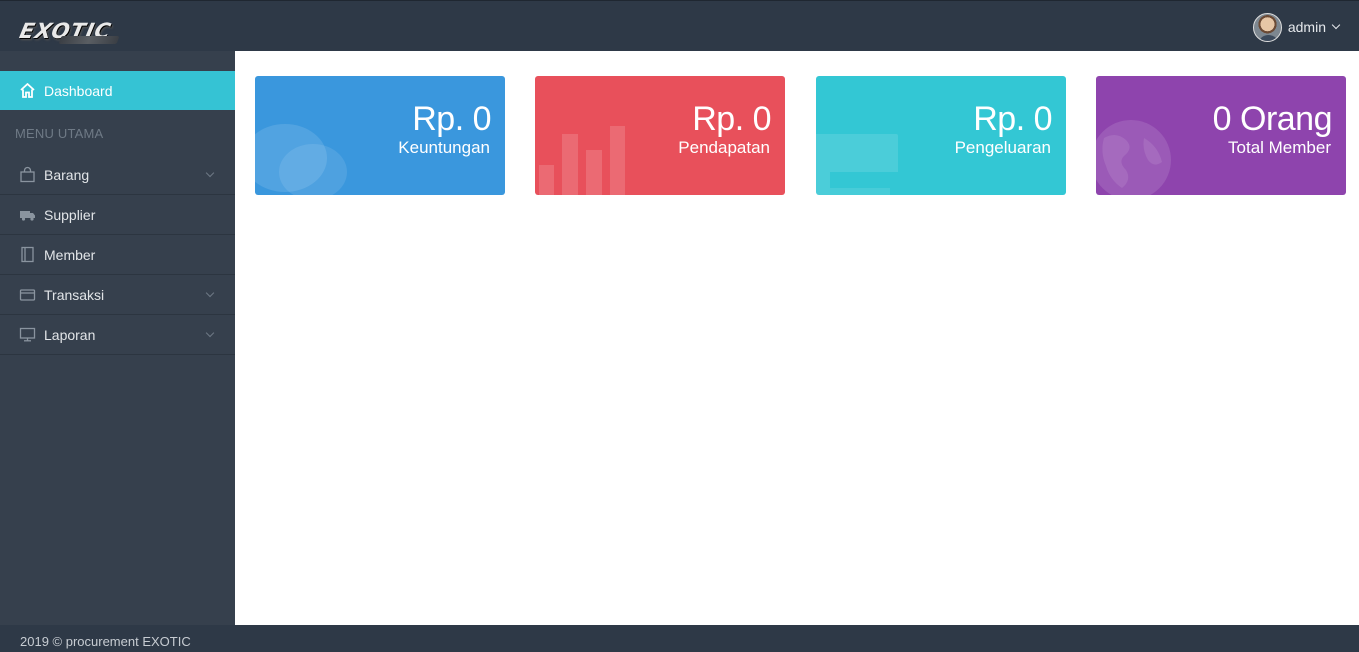 This screenshot has height=652, width=1359. I want to click on stat-value: 0 Orang, so click(1272, 119).